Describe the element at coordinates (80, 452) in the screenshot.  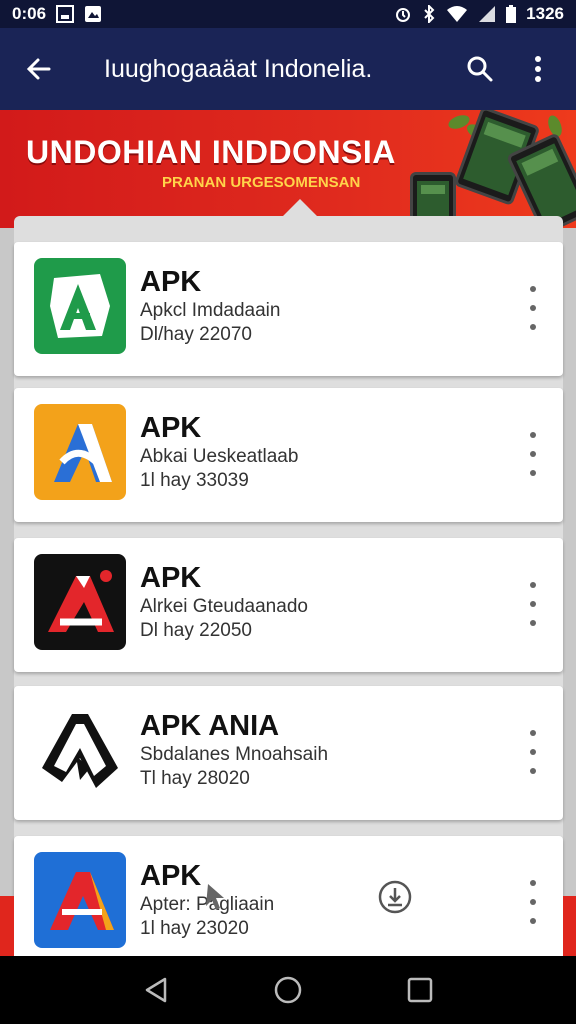
I see `apk-orange-icon` at that location.